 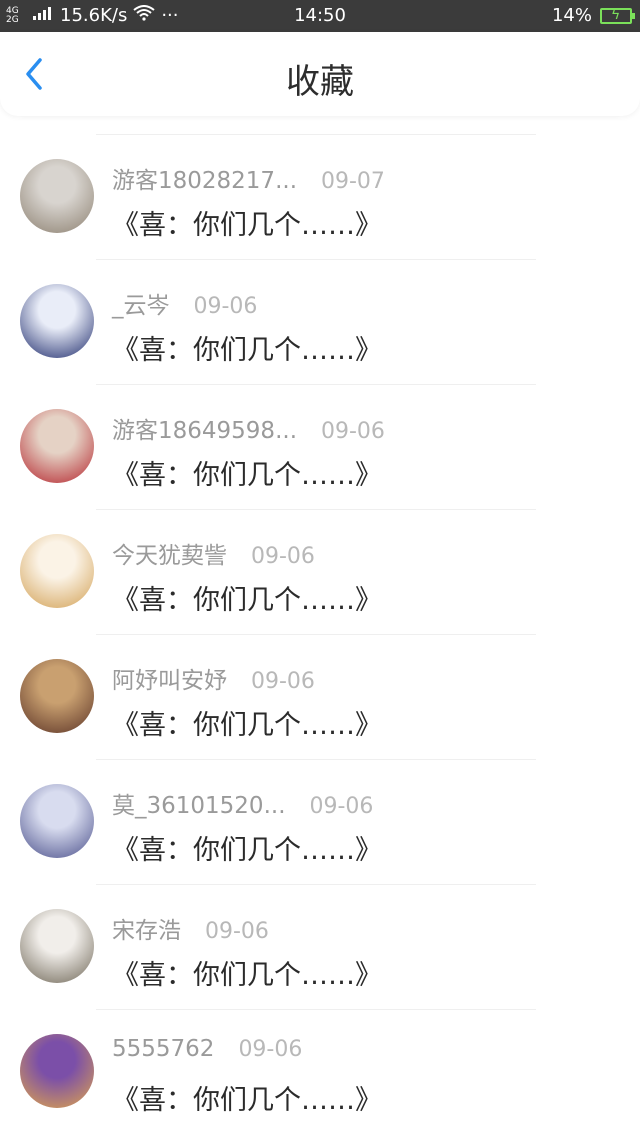 I want to click on list-item: 游客18649598... 09-06 《喜：你们几个……》, so click(x=320, y=447).